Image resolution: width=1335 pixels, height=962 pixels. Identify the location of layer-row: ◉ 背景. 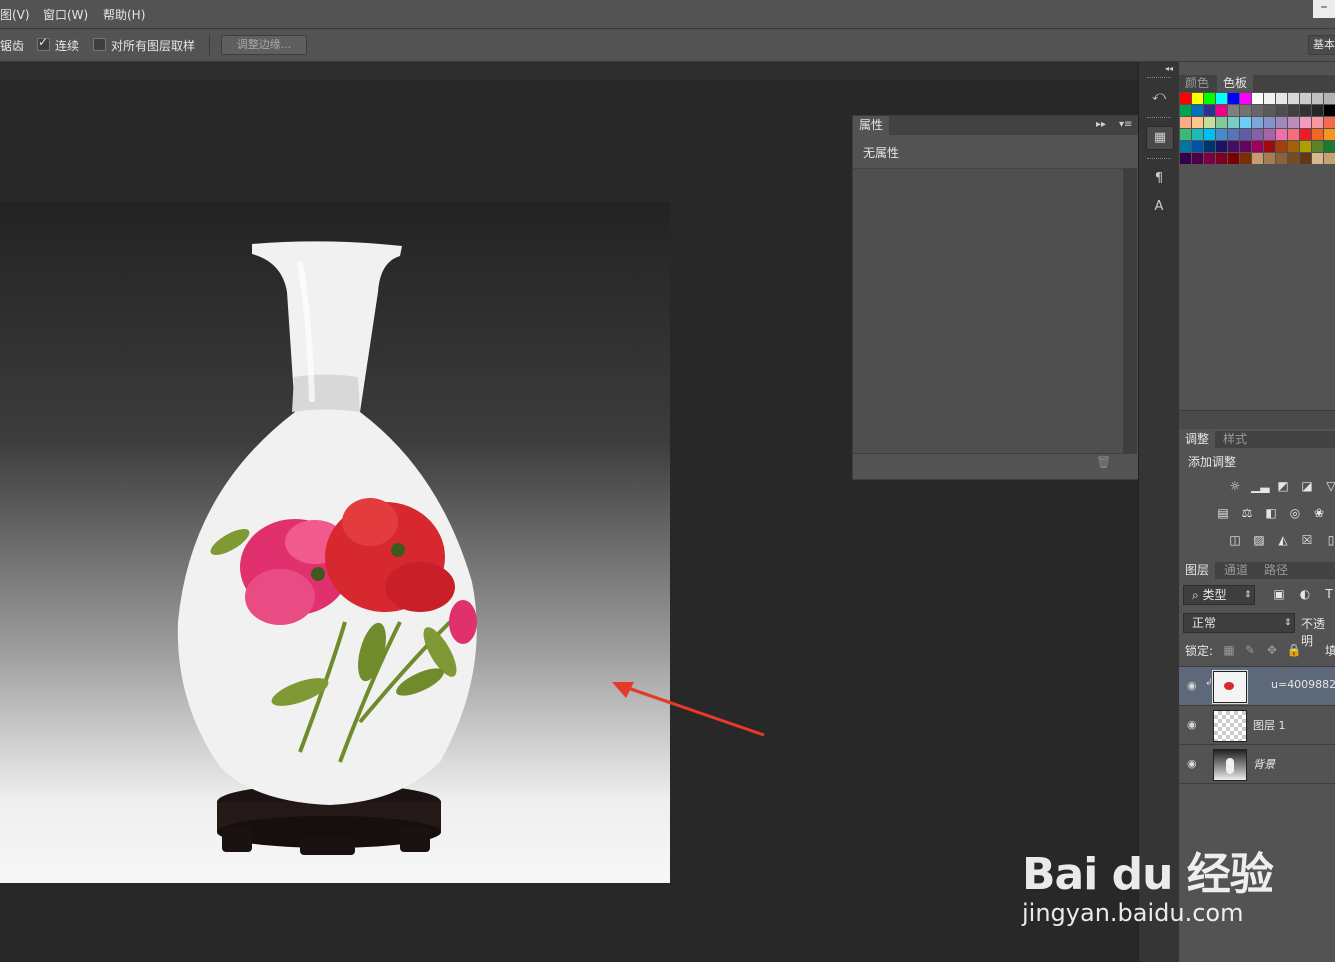
(1257, 763).